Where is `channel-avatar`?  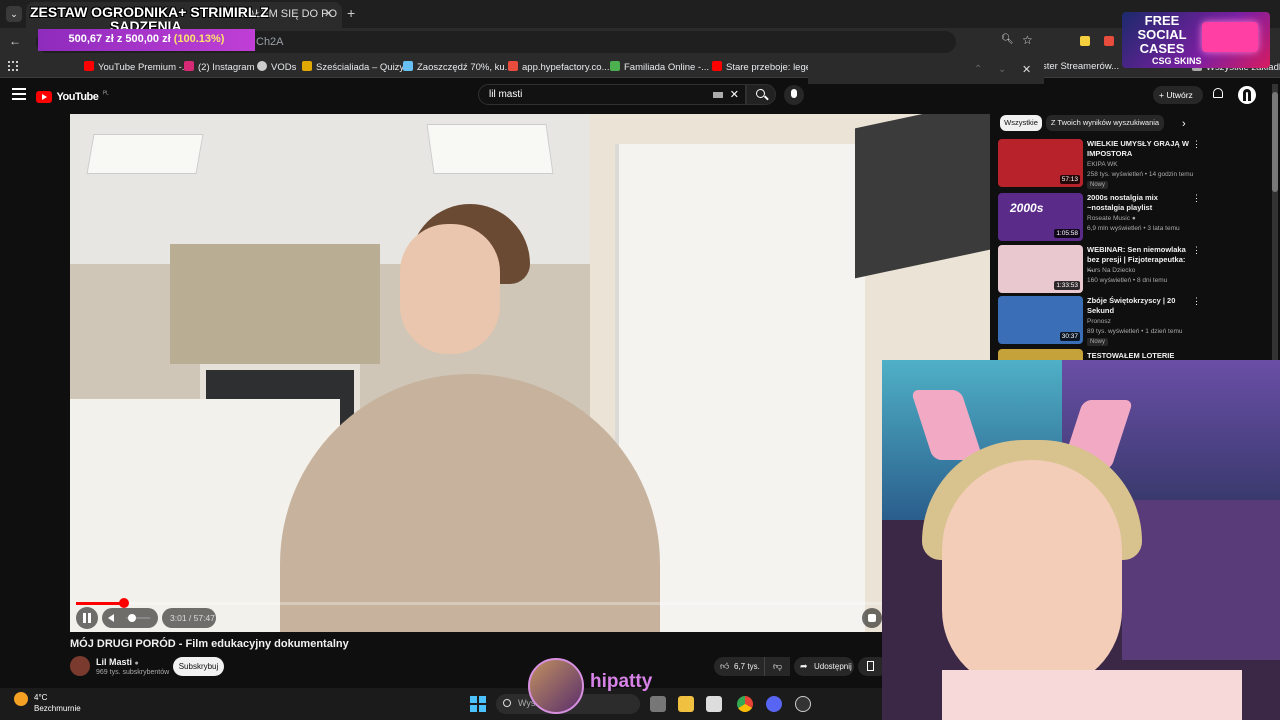
channel-avatar is located at coordinates (80, 666).